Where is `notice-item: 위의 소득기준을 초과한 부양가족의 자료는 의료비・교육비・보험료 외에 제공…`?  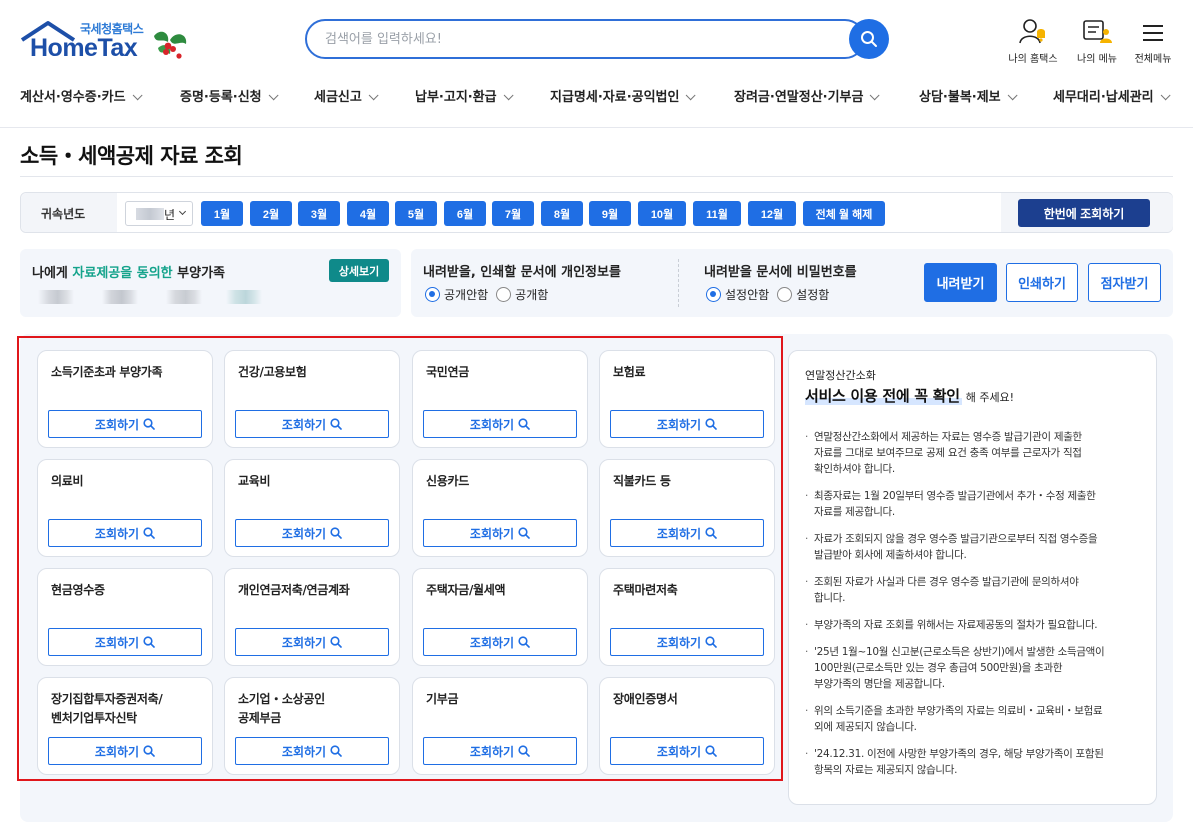 notice-item: 위의 소득기준을 초과한 부양가족의 자료는 의료비・교육비・보험료 외에 제공… is located at coordinates (975, 719).